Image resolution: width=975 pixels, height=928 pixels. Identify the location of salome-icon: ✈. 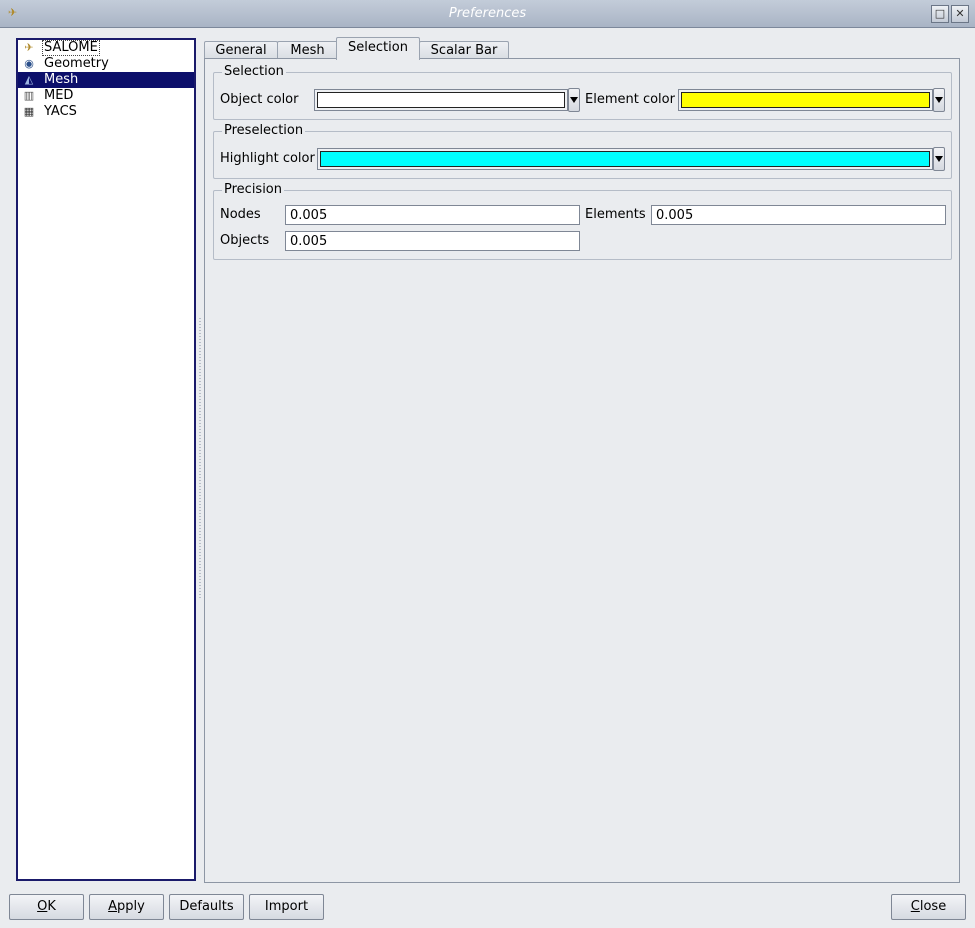
(29, 47).